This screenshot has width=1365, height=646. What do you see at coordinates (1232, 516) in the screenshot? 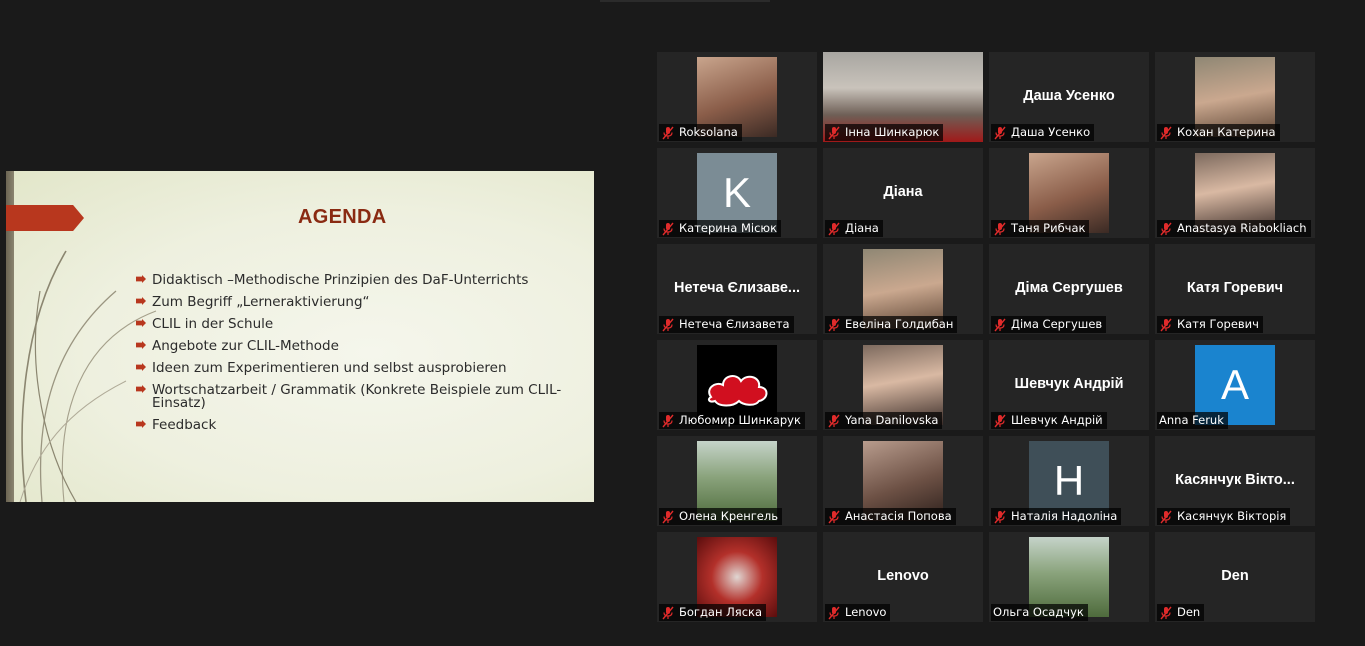
I see `participant-name: Касянчук Вікторія` at bounding box center [1232, 516].